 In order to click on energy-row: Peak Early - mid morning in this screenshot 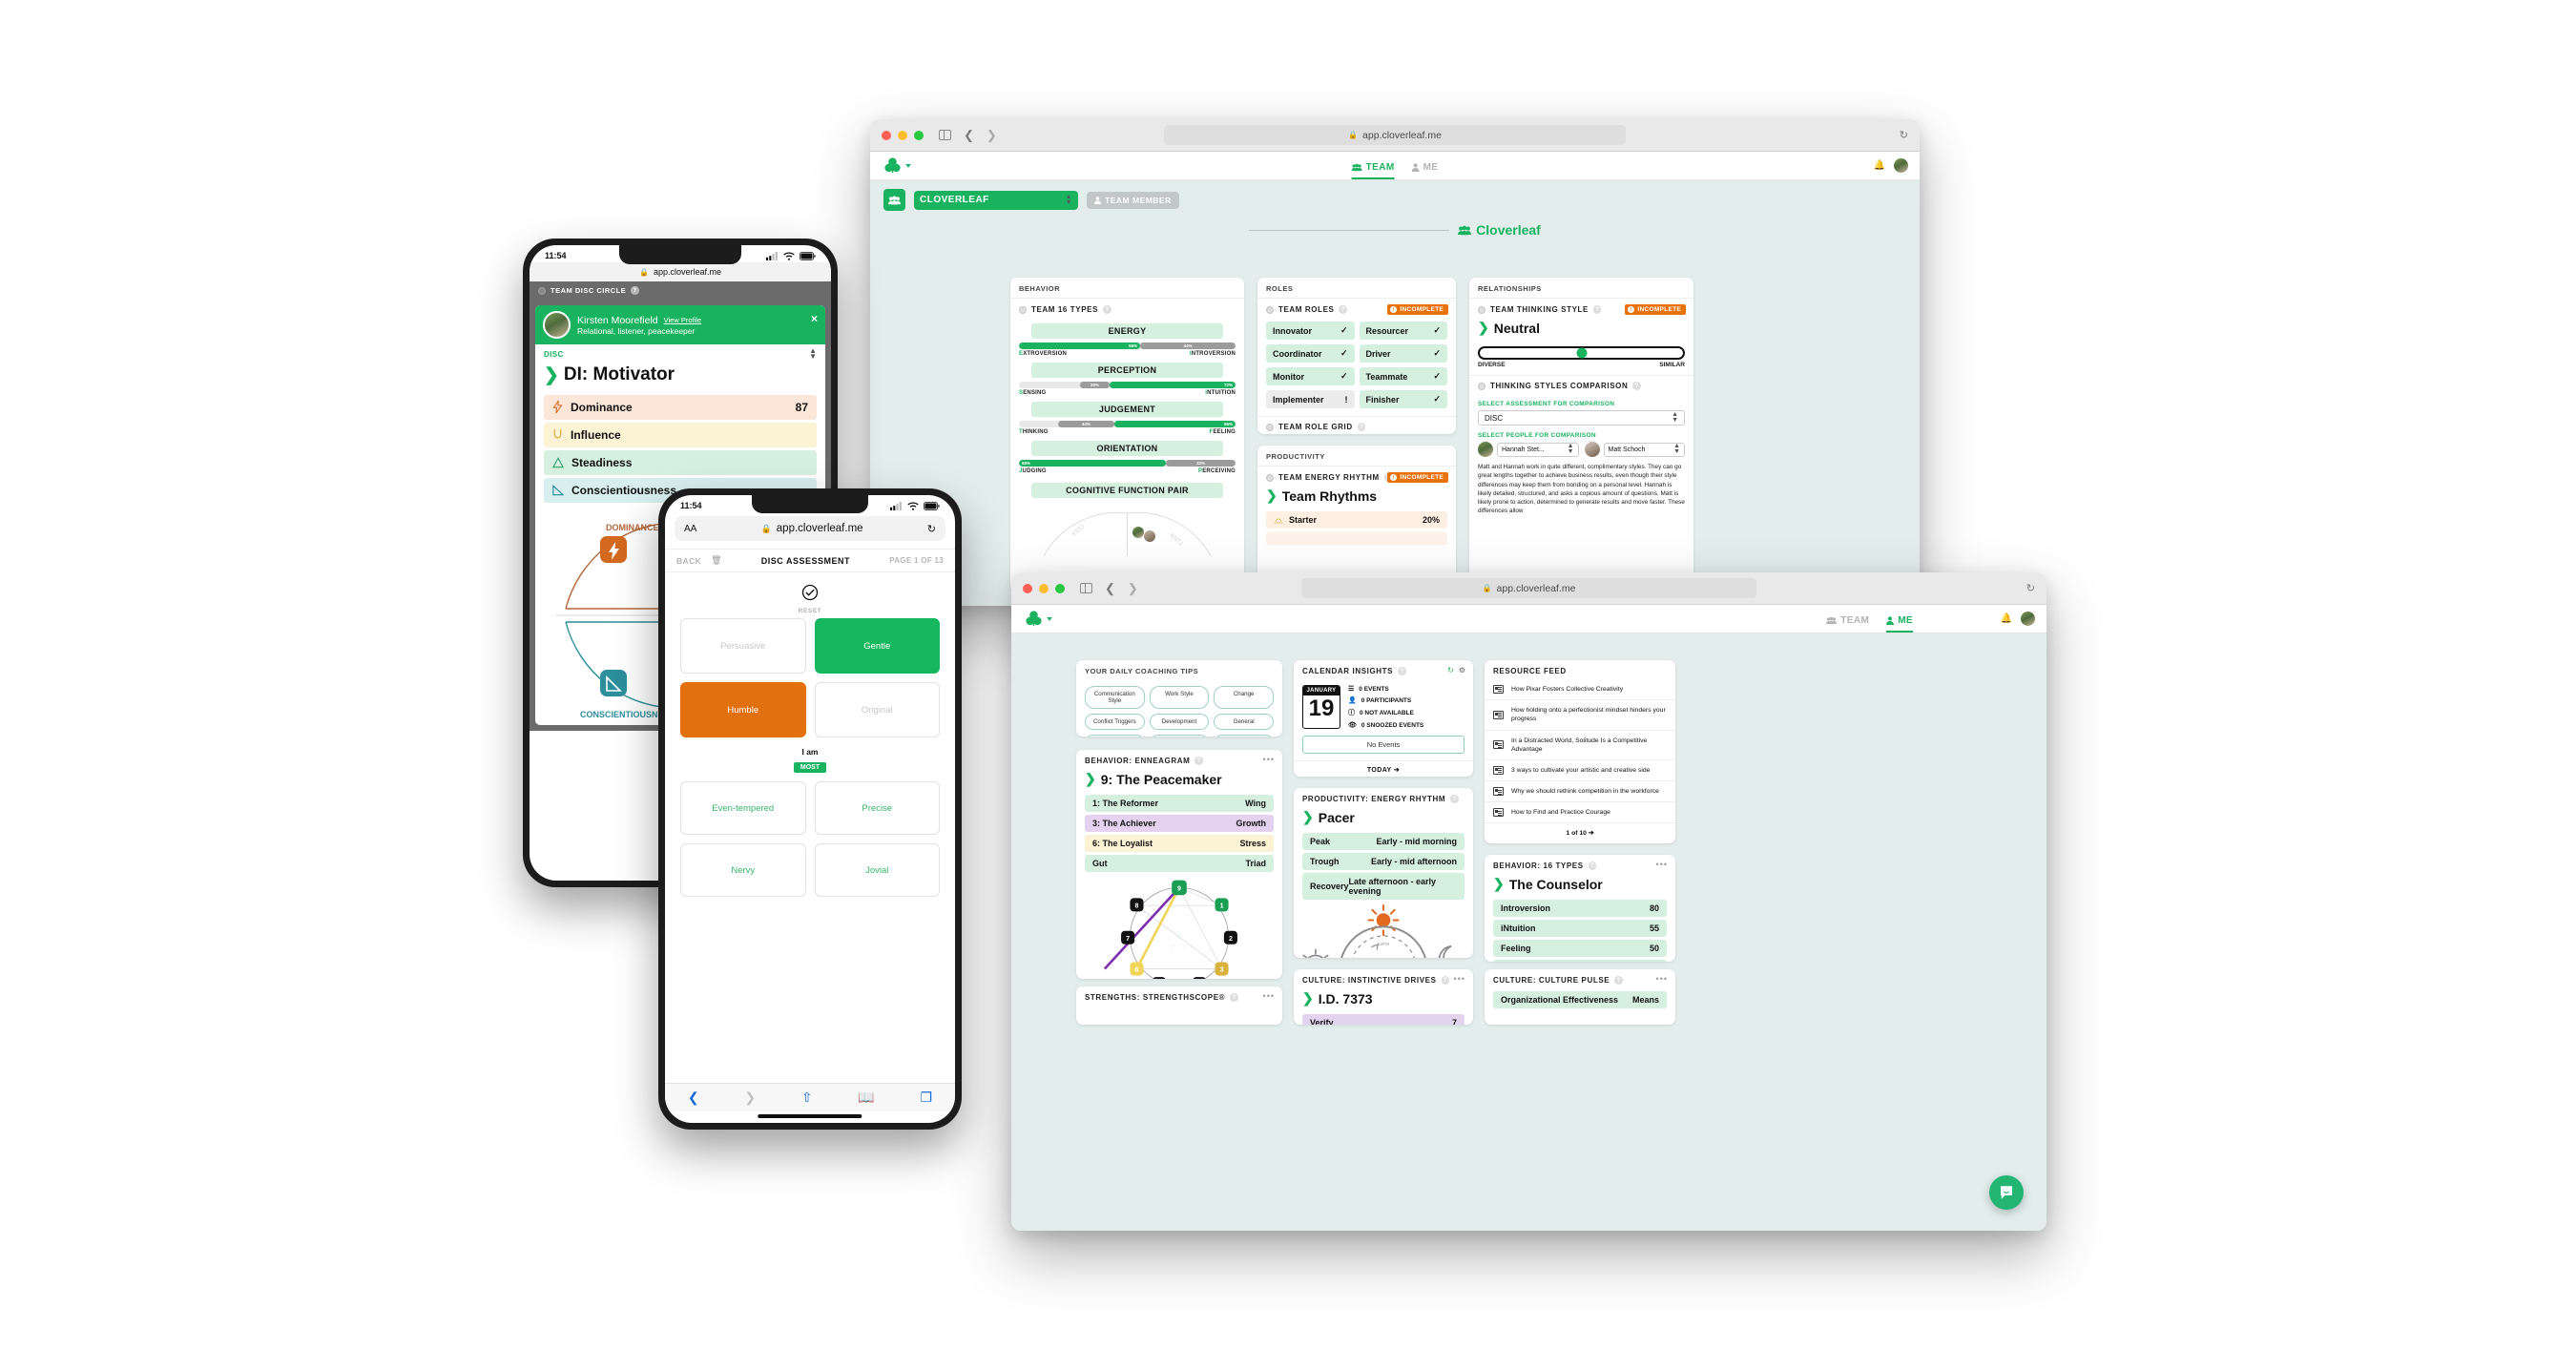, I will do `click(1383, 842)`.